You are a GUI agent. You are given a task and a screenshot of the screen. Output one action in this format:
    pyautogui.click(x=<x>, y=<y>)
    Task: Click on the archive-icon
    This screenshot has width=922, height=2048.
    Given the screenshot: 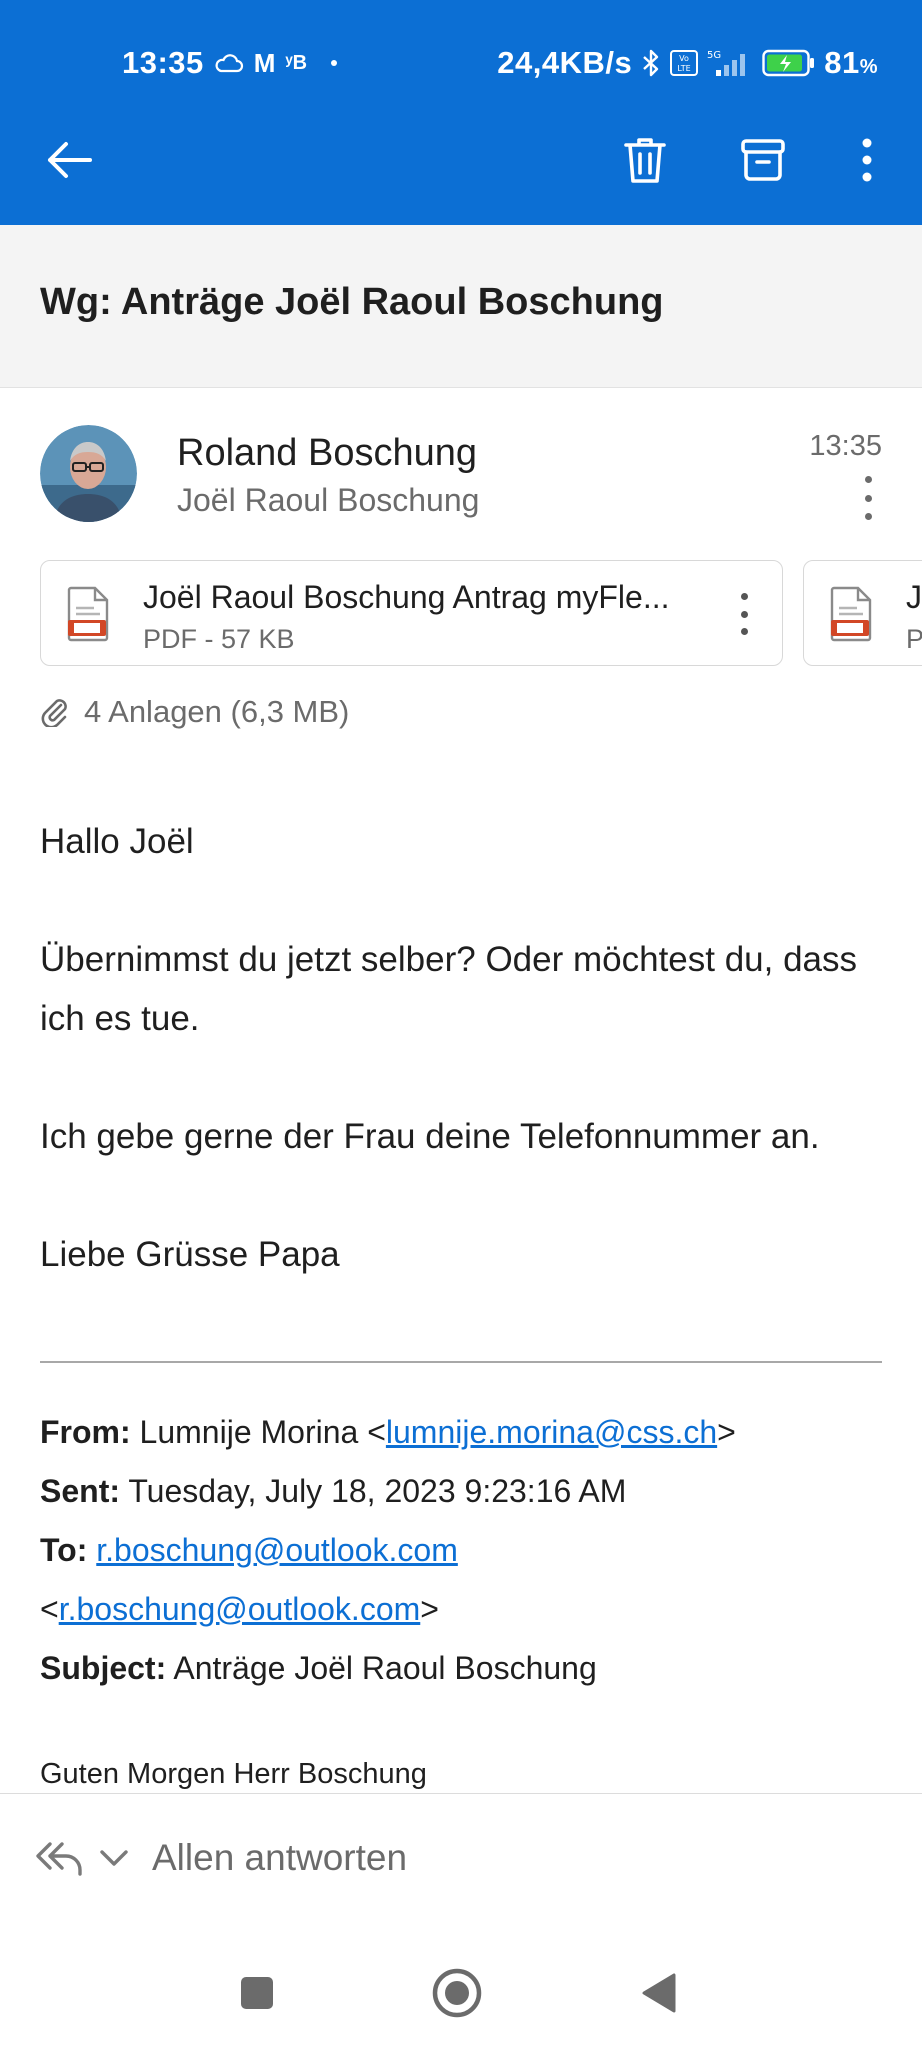 What is the action you would take?
    pyautogui.click(x=763, y=160)
    